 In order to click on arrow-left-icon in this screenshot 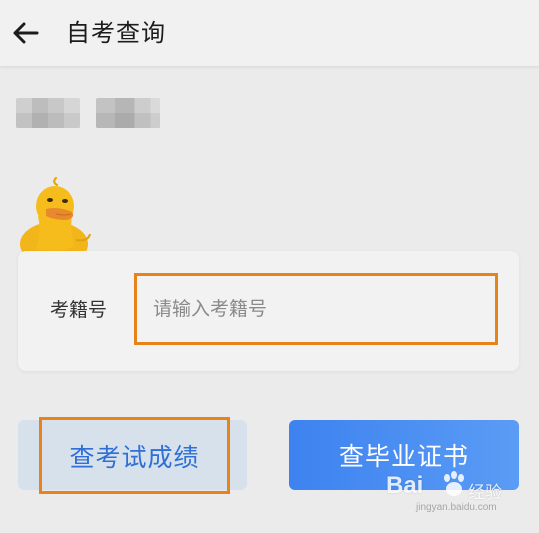, I will do `click(26, 33)`.